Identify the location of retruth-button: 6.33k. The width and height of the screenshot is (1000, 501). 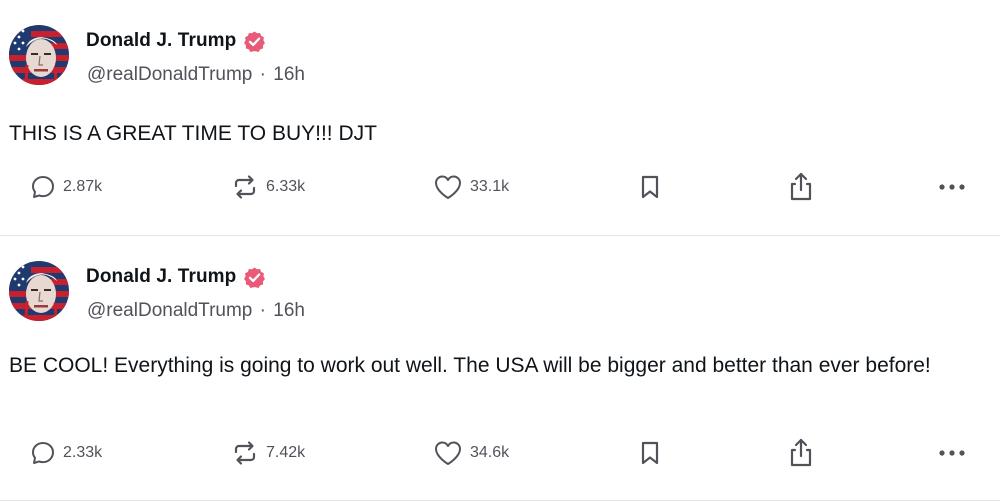
(268, 187).